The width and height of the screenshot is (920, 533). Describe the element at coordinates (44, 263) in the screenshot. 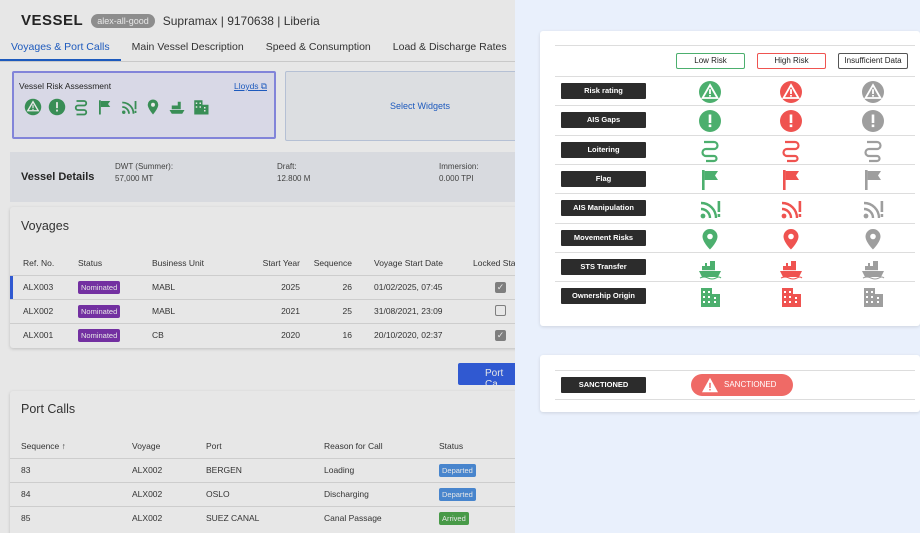

I see `col-ref-no: Ref. No.` at that location.